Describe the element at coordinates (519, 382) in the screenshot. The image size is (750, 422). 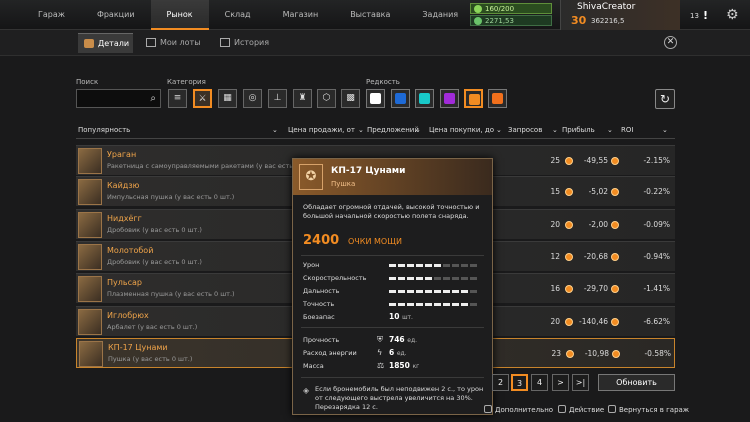
I see `page-button-current: 3` at that location.